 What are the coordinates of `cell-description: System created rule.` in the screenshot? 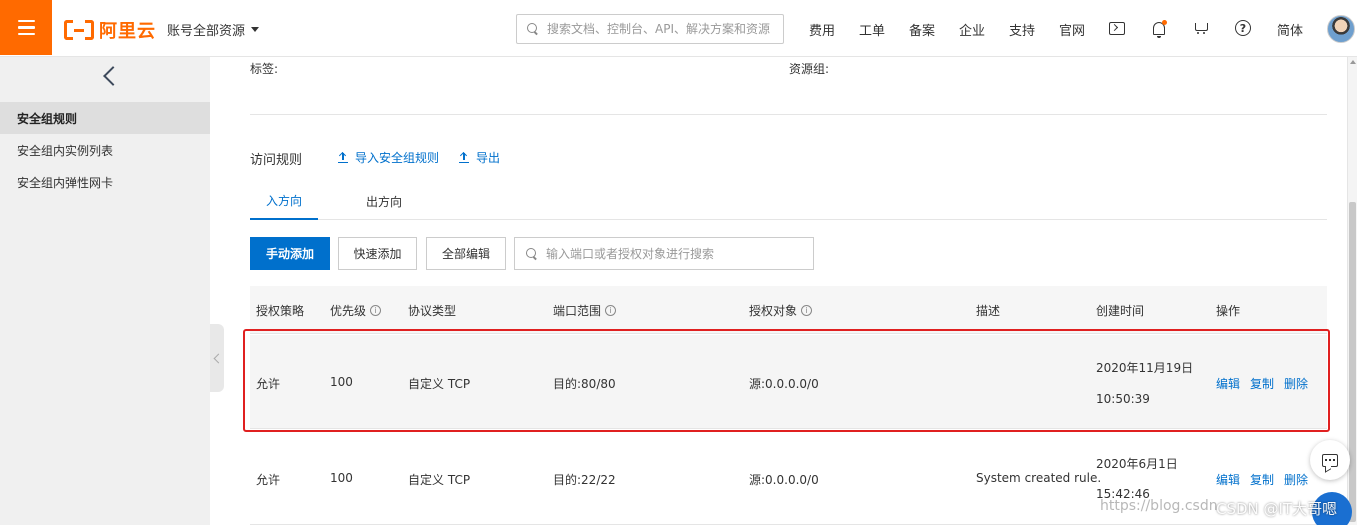 It's located at (1039, 478).